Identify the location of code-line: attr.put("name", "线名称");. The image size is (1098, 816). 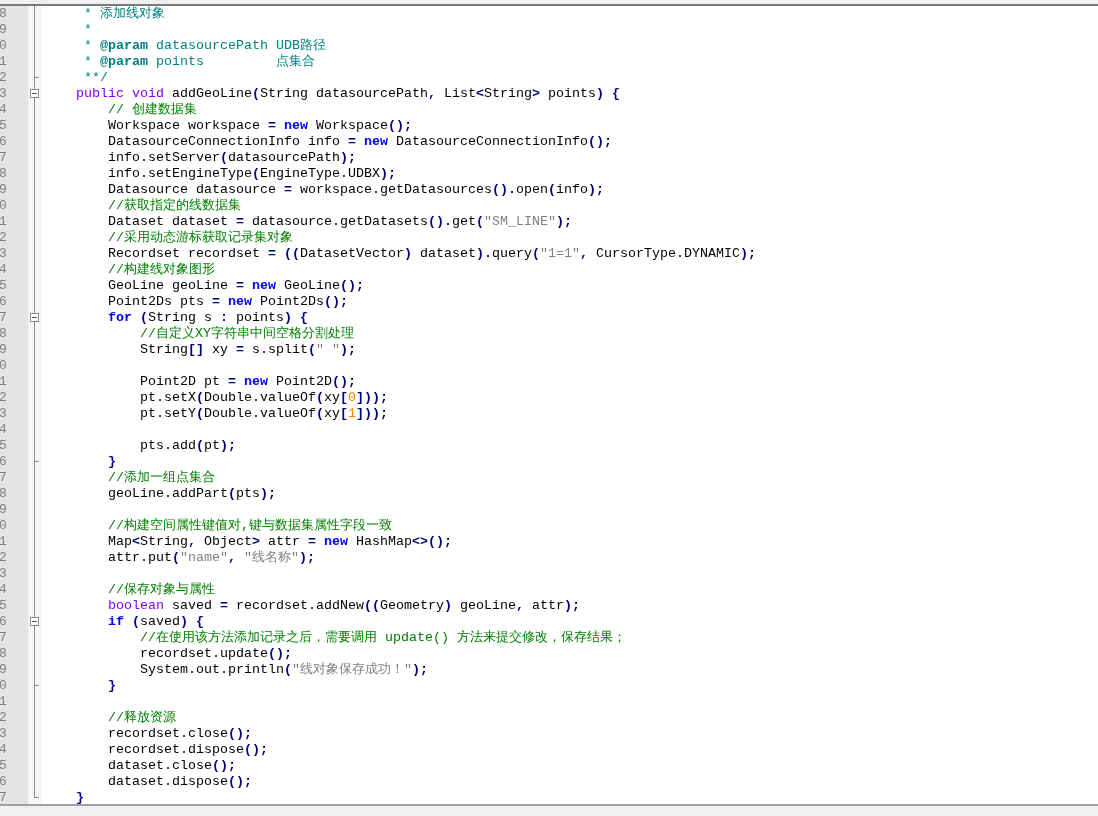
(211, 558).